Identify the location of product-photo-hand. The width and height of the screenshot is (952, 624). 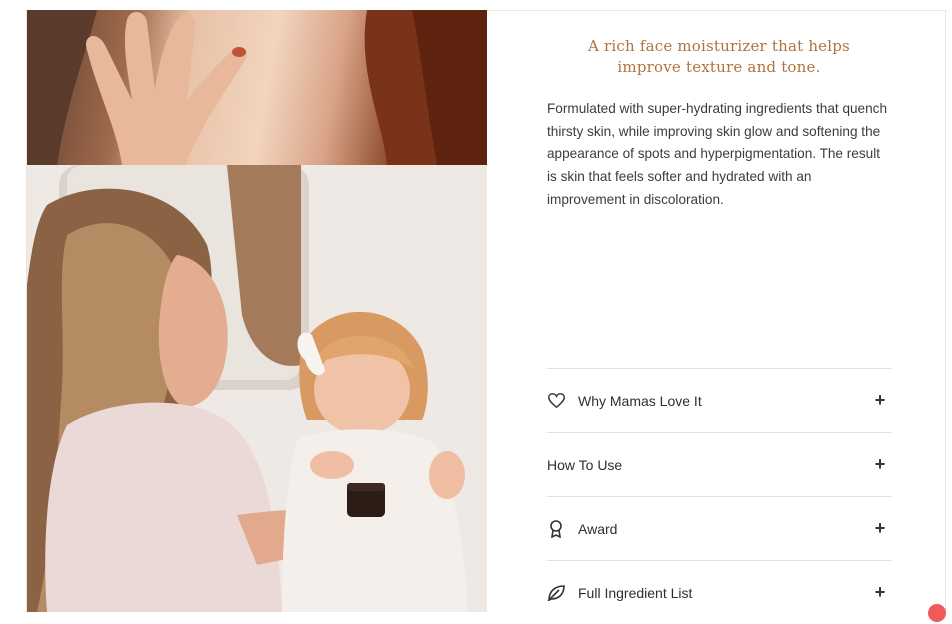
(257, 87).